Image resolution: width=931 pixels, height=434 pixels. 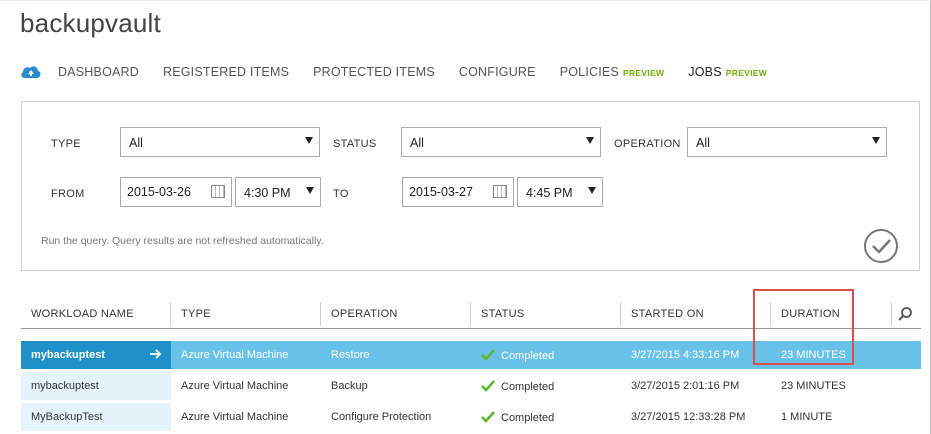 I want to click on column-header-workload-name: WORKLOAD NAME, so click(x=82, y=314).